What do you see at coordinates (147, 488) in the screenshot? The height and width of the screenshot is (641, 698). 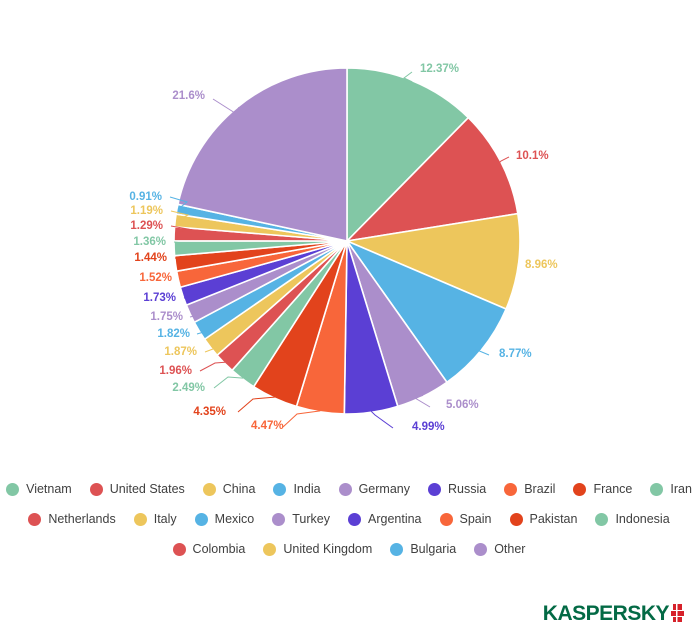 I see `legend-item-label: United States` at bounding box center [147, 488].